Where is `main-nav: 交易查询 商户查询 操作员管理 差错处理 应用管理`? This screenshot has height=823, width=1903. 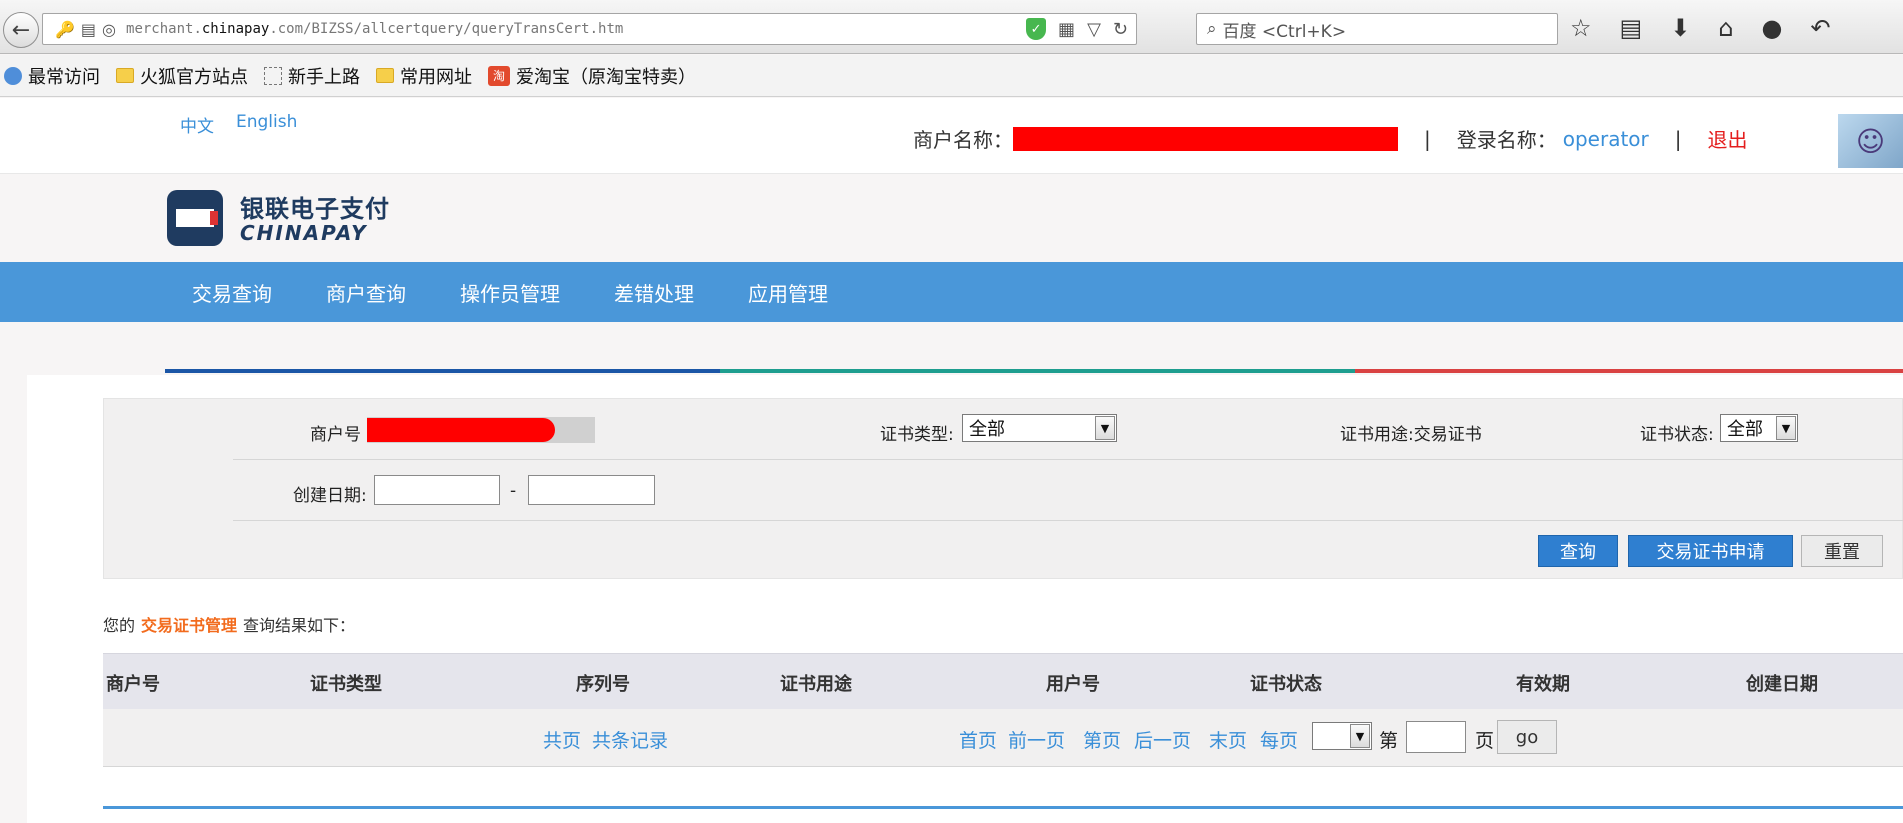 main-nav: 交易查询 商户查询 操作员管理 差错处理 应用管理 is located at coordinates (951, 292).